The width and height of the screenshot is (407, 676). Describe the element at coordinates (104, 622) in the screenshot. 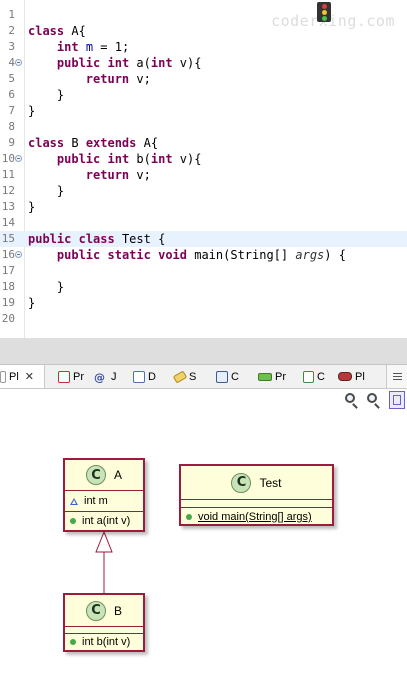

I see `uml-class-b: C B int b(int v)` at that location.